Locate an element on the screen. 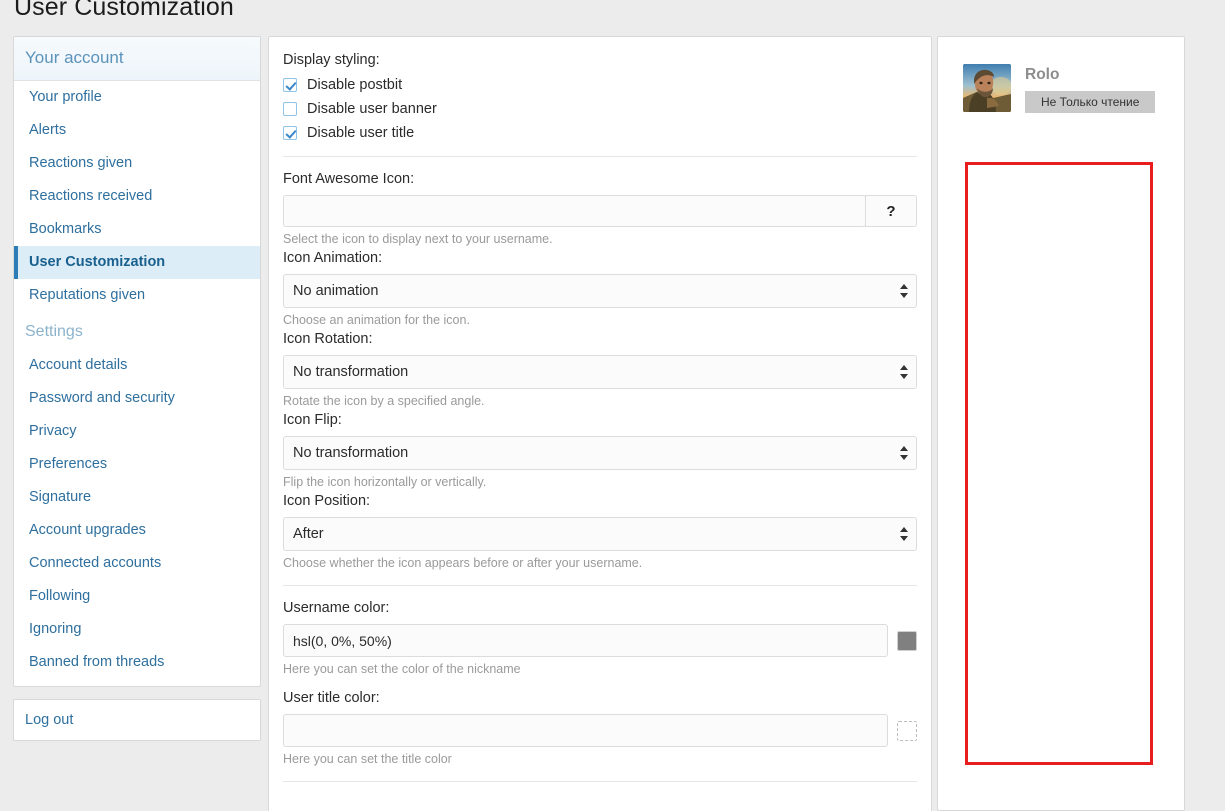 Image resolution: width=1225 pixels, height=811 pixels. user-banner: Не Только чтение is located at coordinates (1090, 102).